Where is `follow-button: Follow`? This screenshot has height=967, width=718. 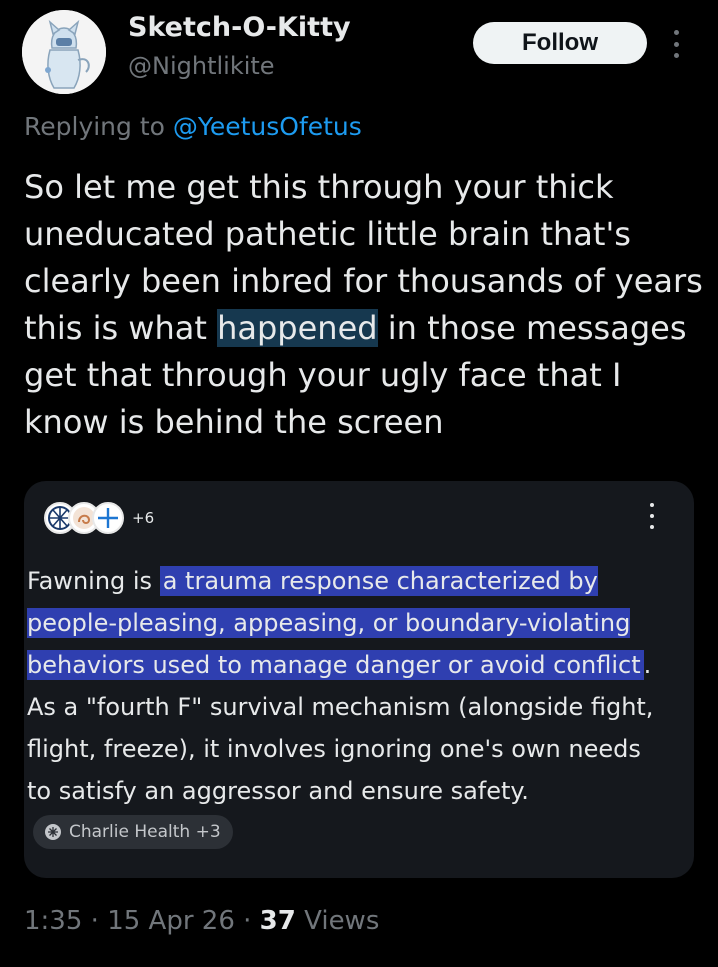
follow-button: Follow is located at coordinates (560, 43).